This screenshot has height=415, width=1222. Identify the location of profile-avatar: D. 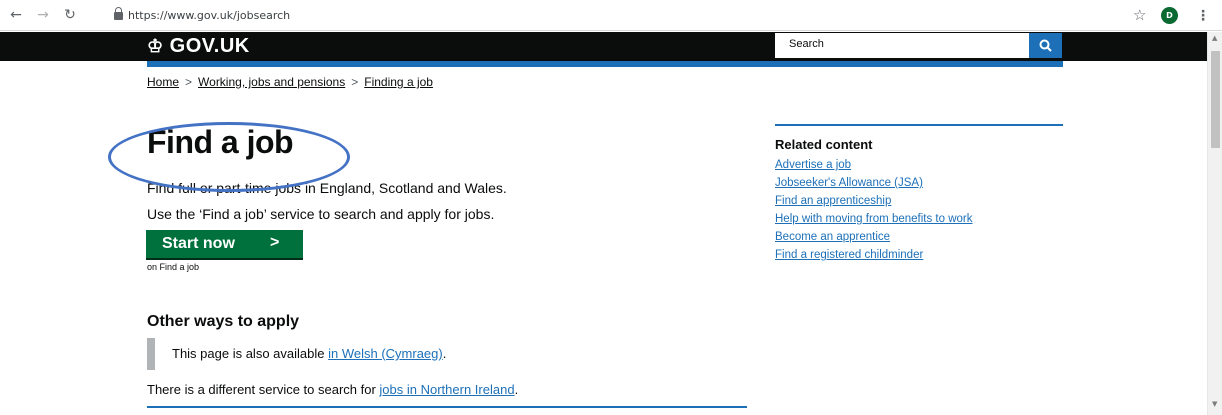
(1169, 15).